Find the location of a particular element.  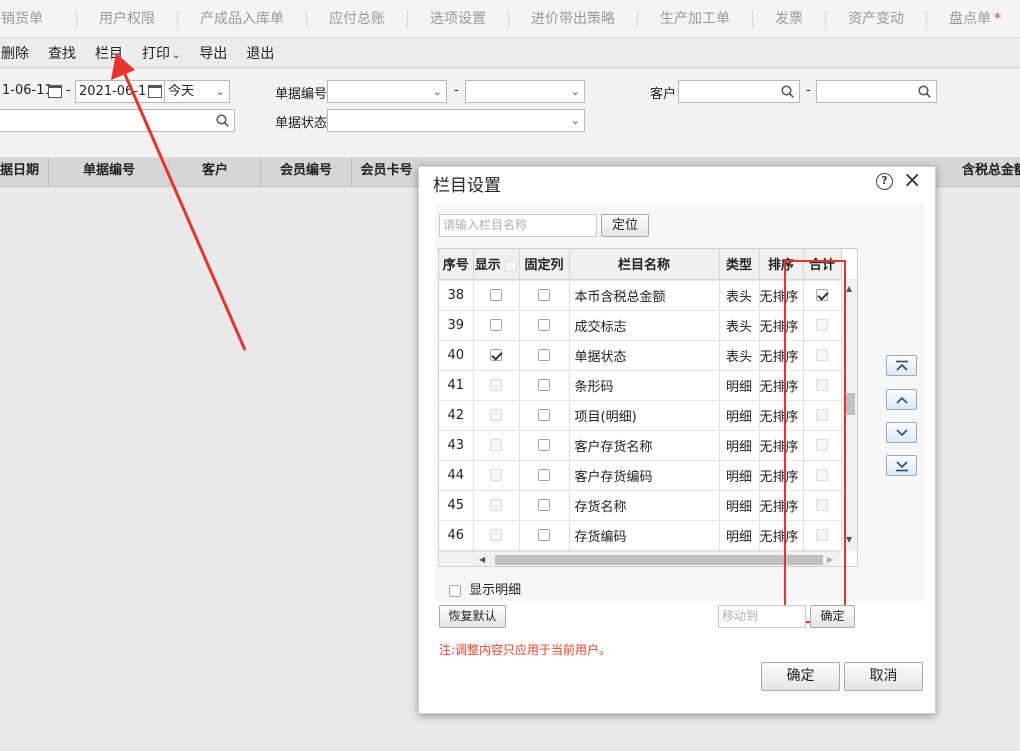

cancel-button: 取消 is located at coordinates (883, 676).